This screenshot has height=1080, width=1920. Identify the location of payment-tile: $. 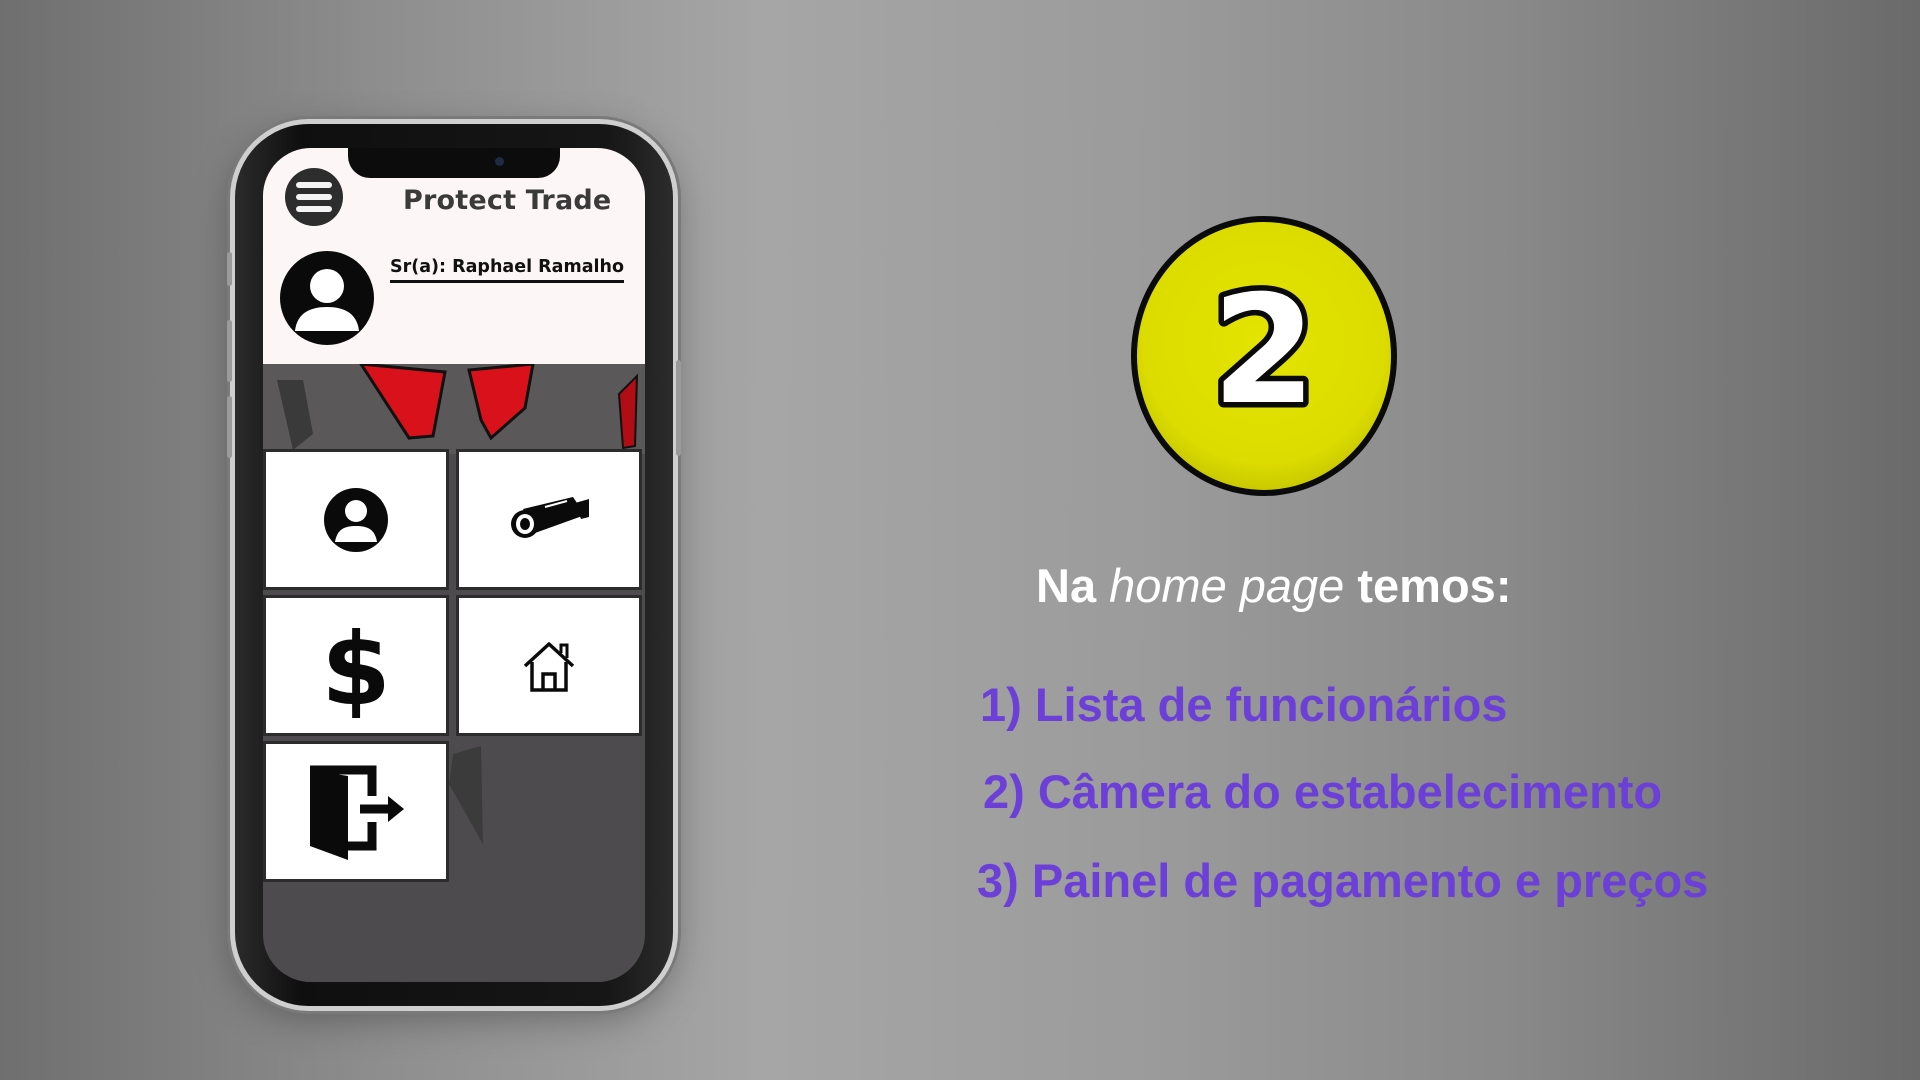
(356, 665).